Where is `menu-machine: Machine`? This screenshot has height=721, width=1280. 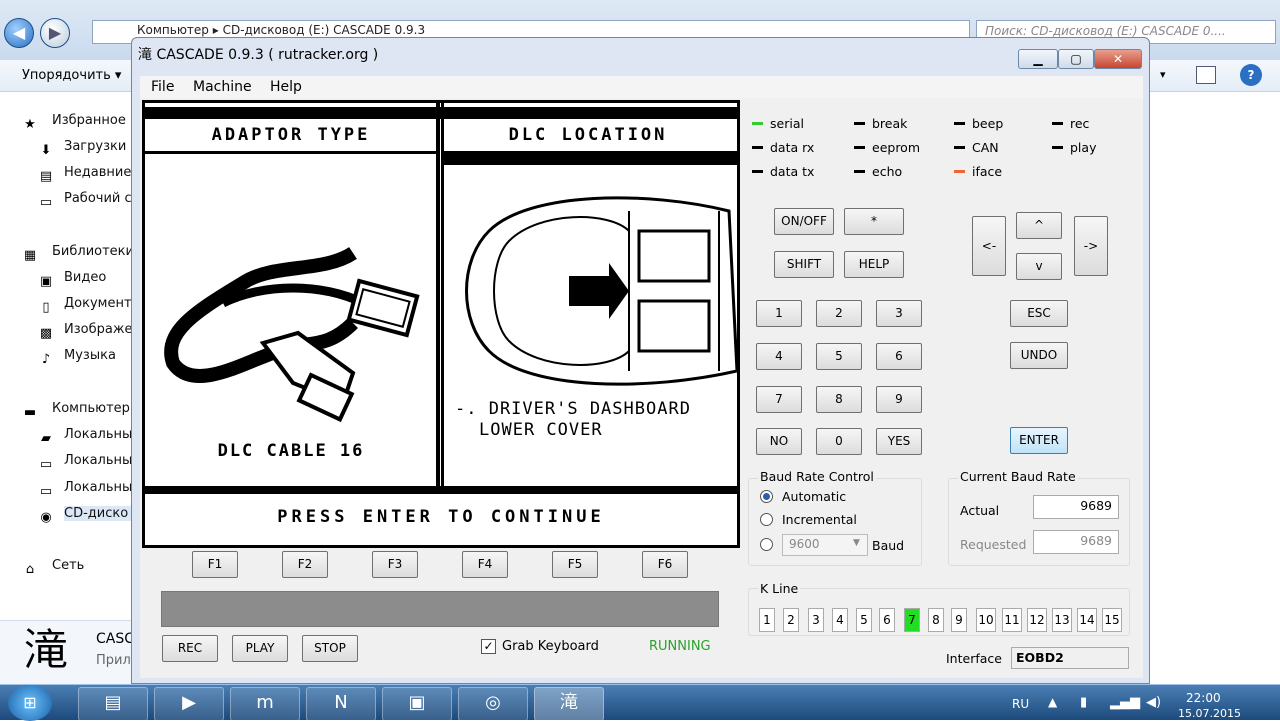 menu-machine: Machine is located at coordinates (222, 87).